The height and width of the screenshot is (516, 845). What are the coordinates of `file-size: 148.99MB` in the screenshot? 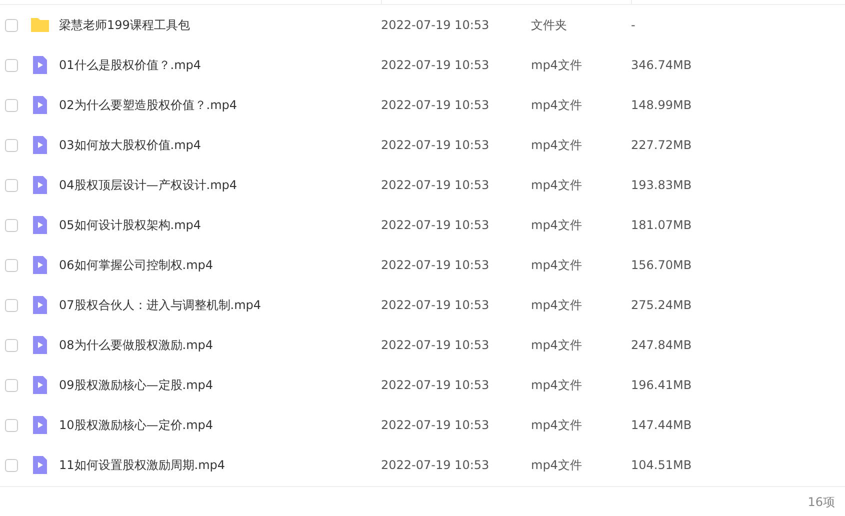 It's located at (661, 105).